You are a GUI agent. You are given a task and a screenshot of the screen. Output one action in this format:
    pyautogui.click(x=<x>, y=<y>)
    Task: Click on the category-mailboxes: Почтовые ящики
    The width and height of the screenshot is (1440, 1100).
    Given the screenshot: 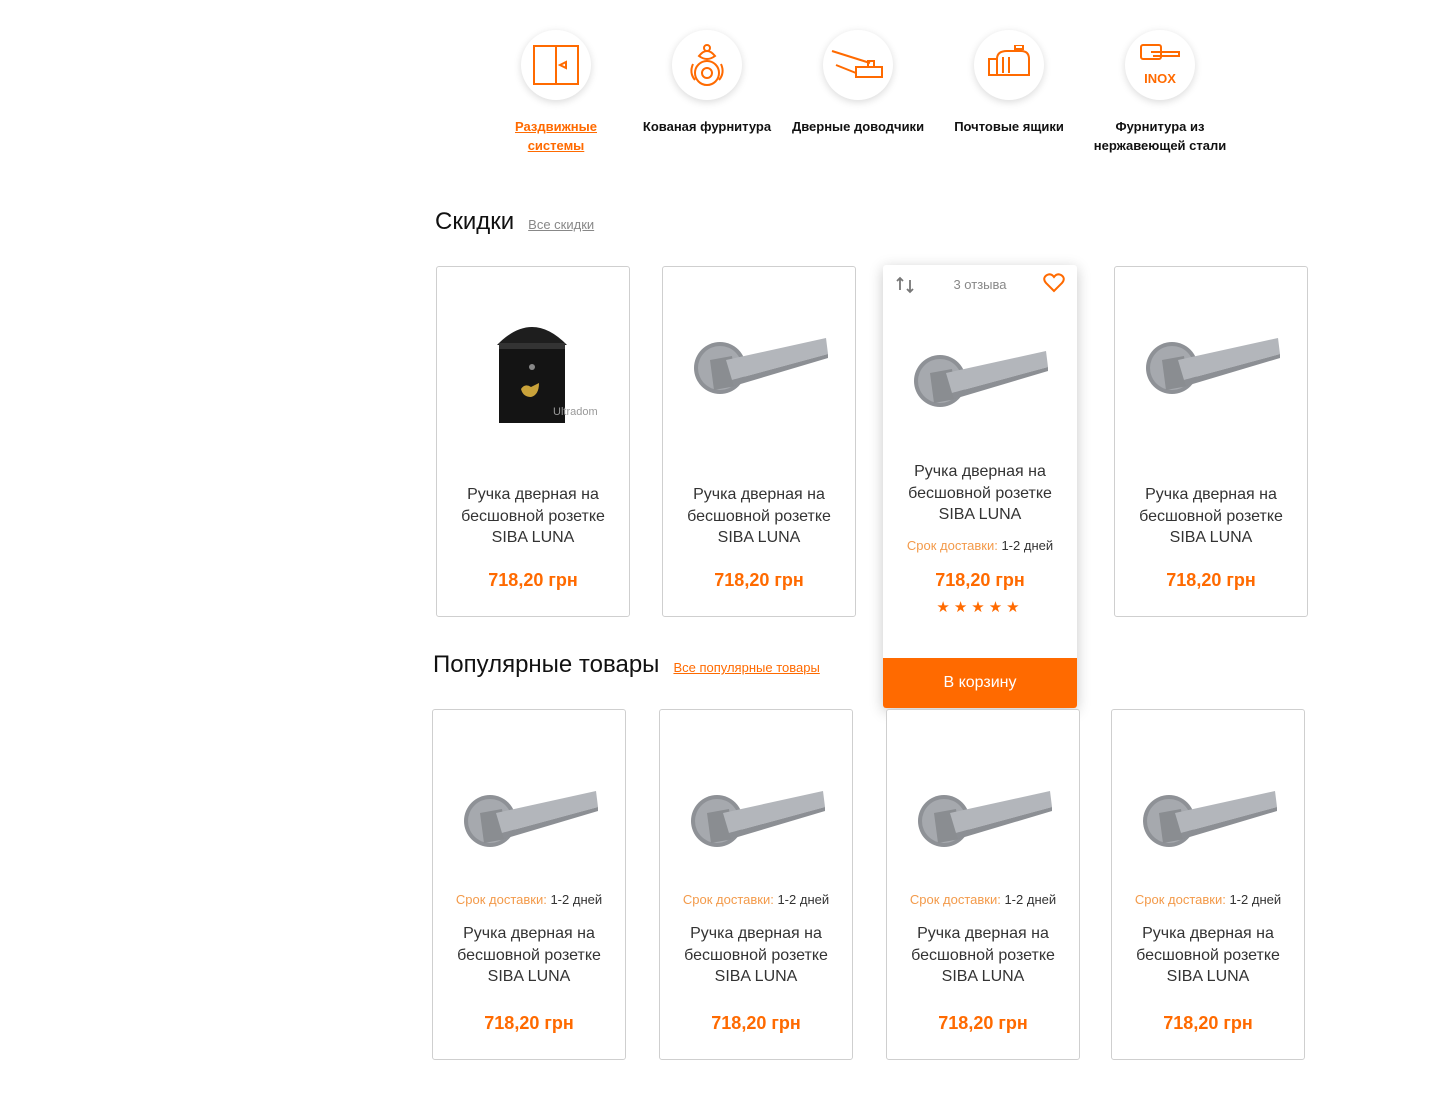 What is the action you would take?
    pyautogui.click(x=1009, y=83)
    